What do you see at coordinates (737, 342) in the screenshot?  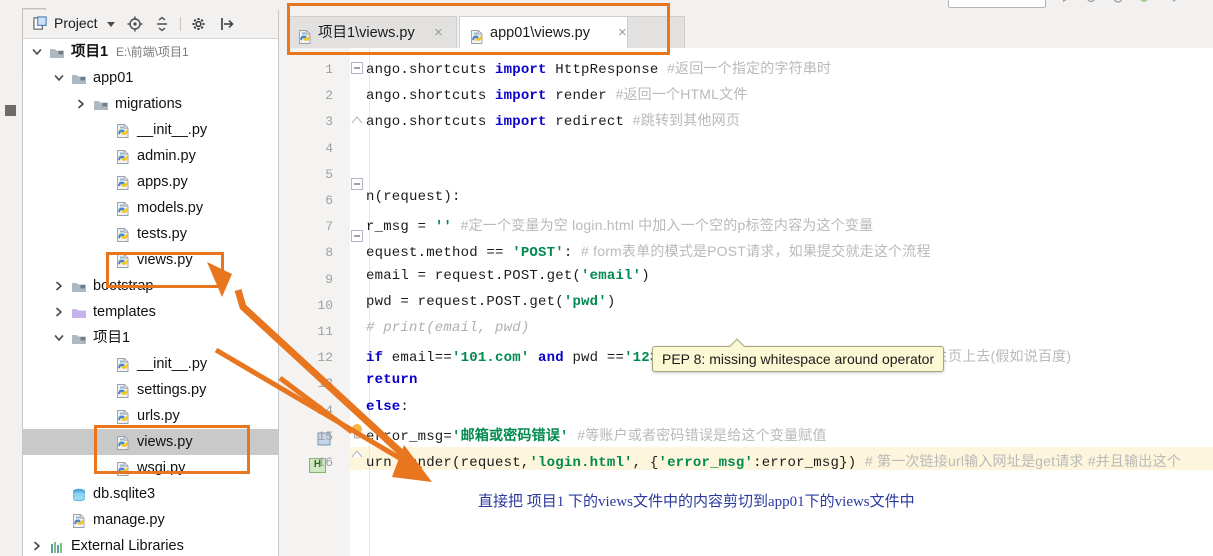 I see `tooltip-notch` at bounding box center [737, 342].